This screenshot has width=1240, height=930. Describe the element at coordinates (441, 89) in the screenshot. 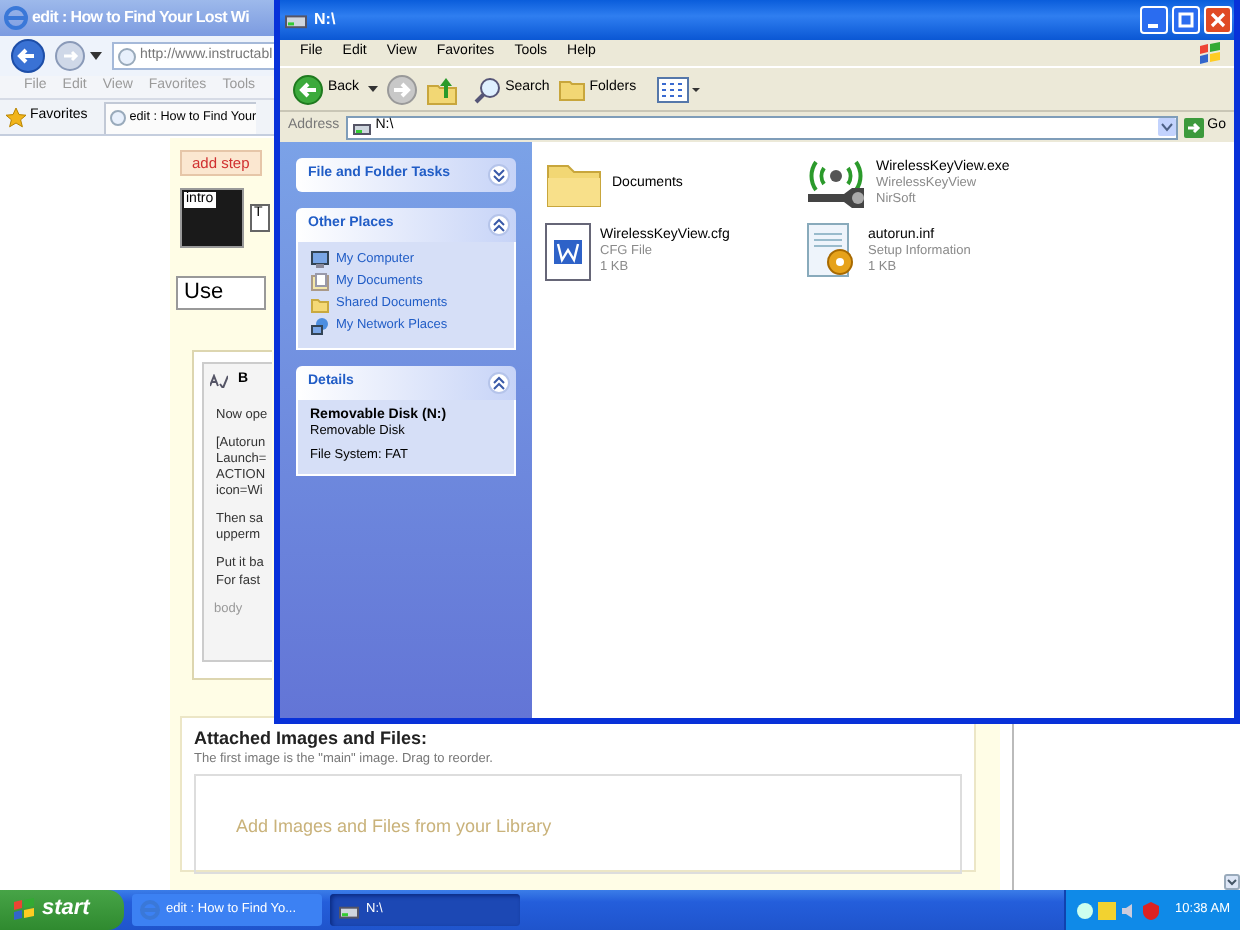

I see `up-folder-icon` at that location.